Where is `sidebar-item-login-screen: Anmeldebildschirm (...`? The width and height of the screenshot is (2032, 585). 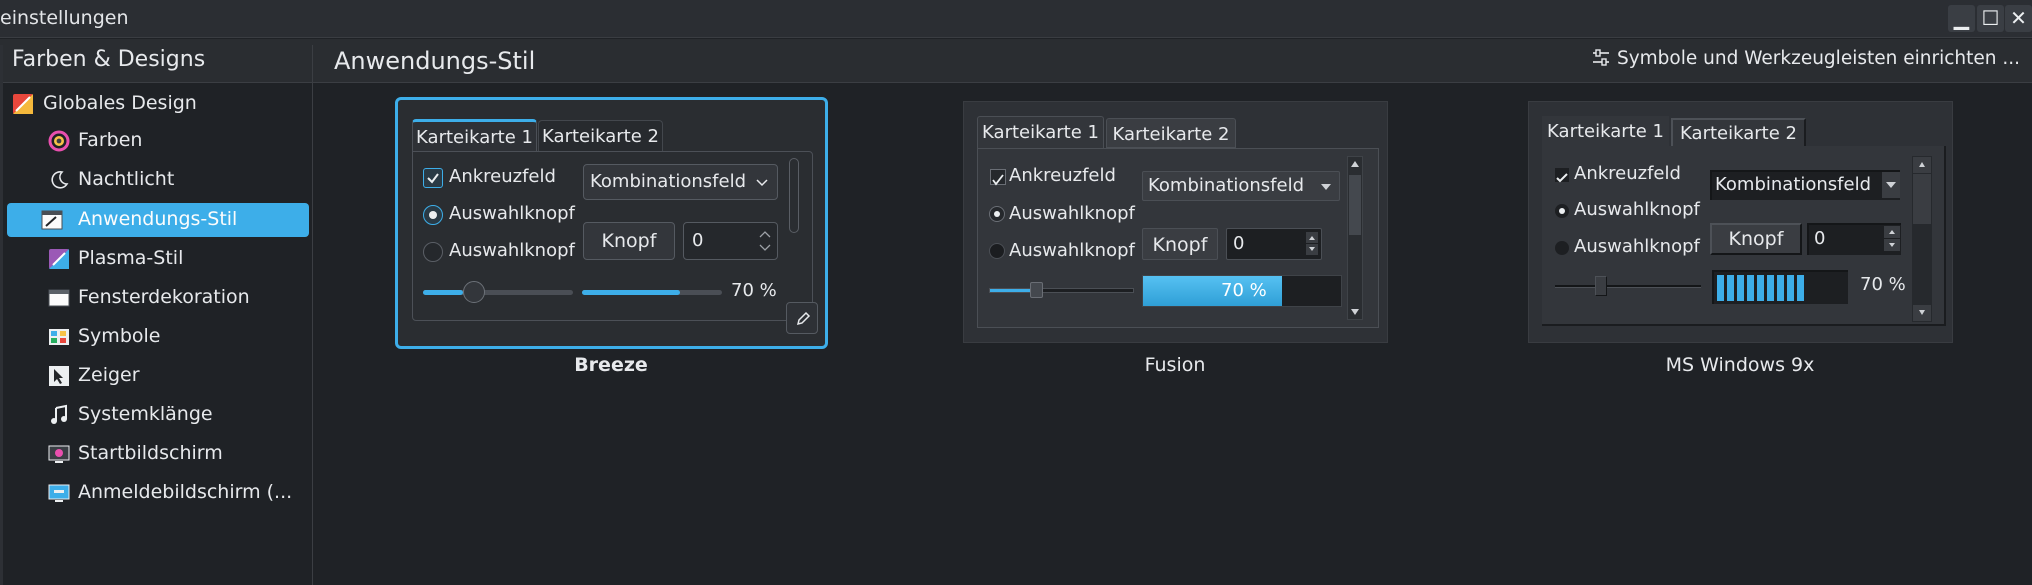 sidebar-item-login-screen: Anmeldebildschirm (... is located at coordinates (158, 493).